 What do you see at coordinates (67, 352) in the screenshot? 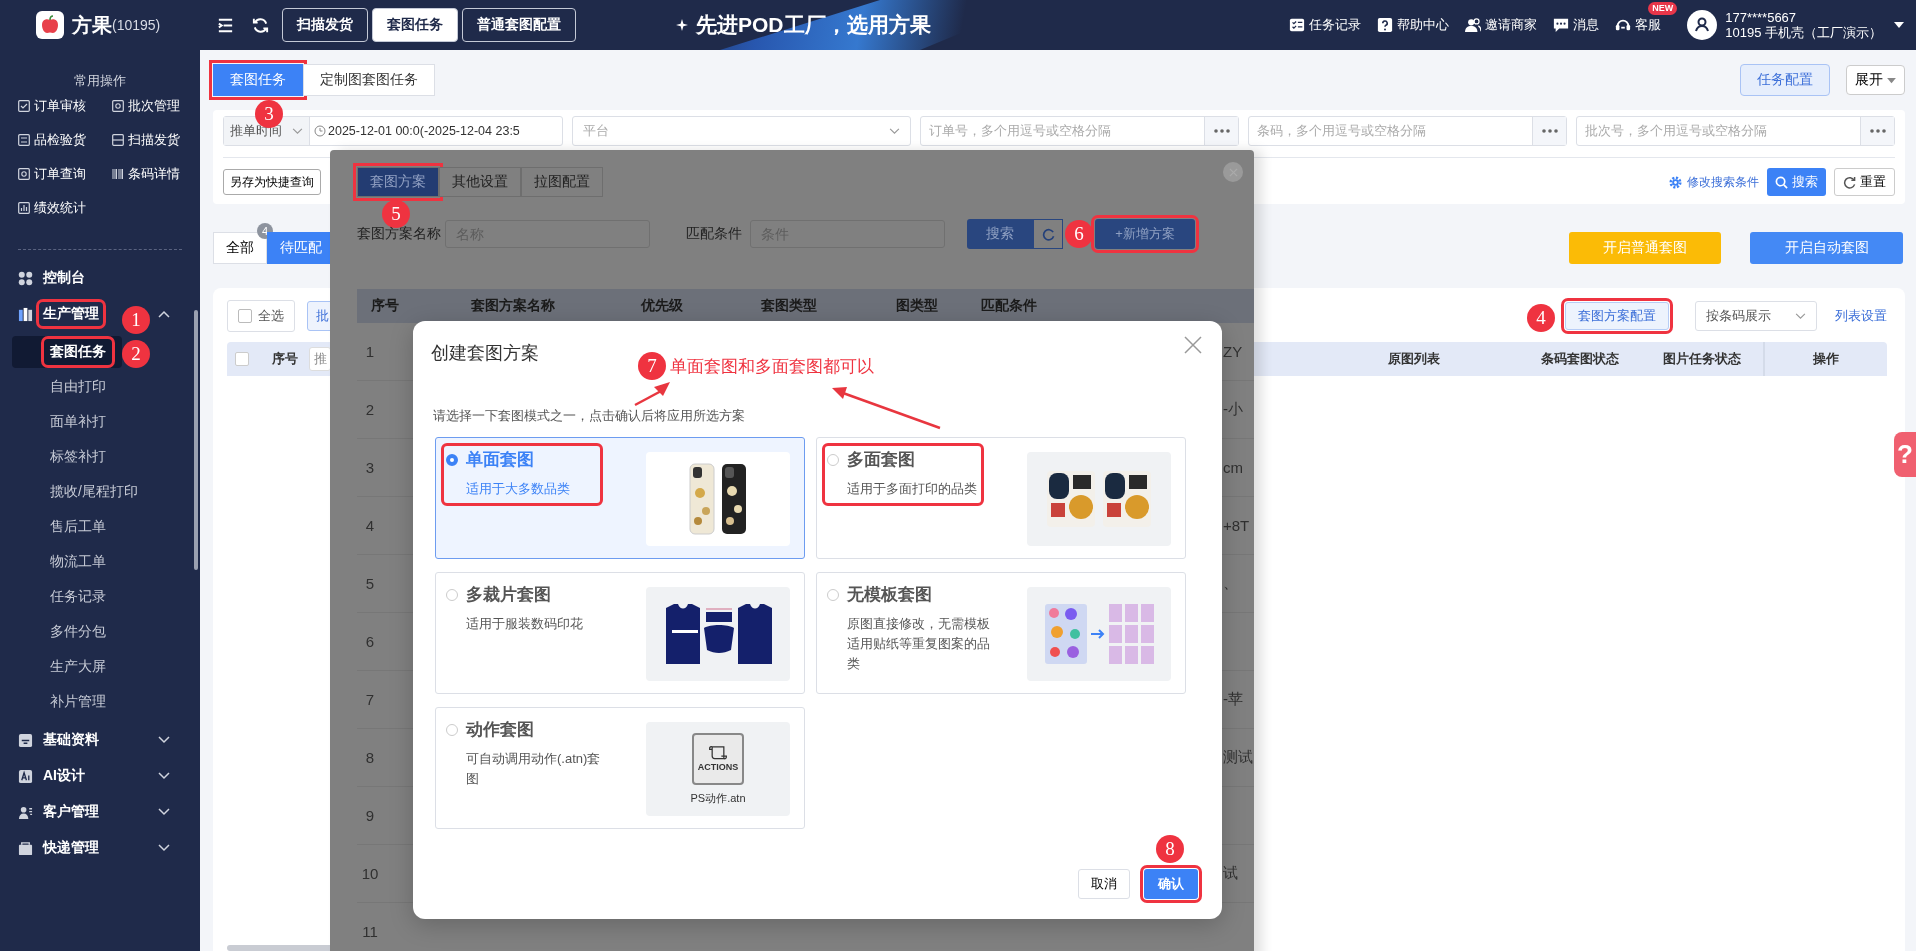
I see `submenu-item: 套图任务` at bounding box center [67, 352].